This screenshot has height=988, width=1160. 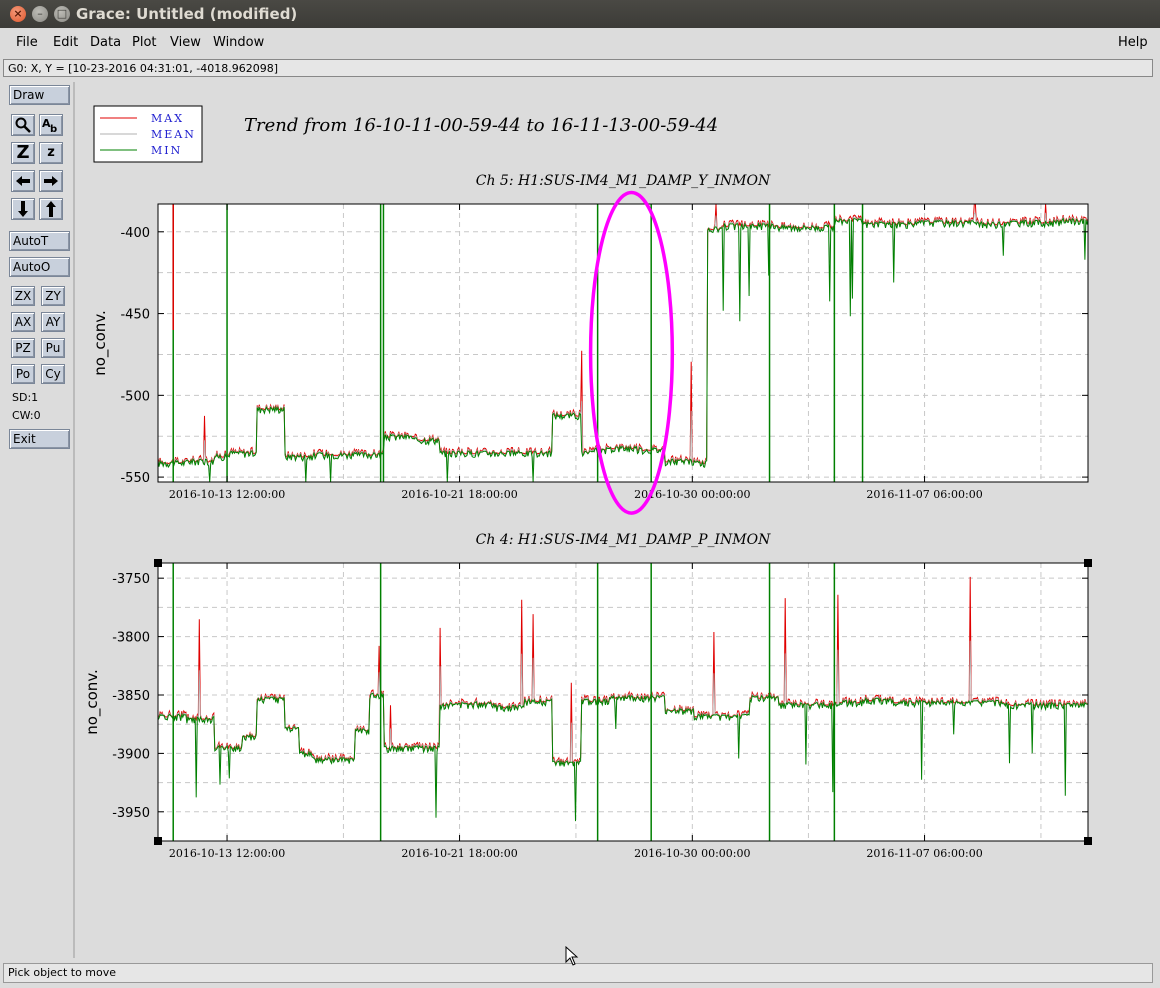 I want to click on scroll-up-button, so click(x=51, y=209).